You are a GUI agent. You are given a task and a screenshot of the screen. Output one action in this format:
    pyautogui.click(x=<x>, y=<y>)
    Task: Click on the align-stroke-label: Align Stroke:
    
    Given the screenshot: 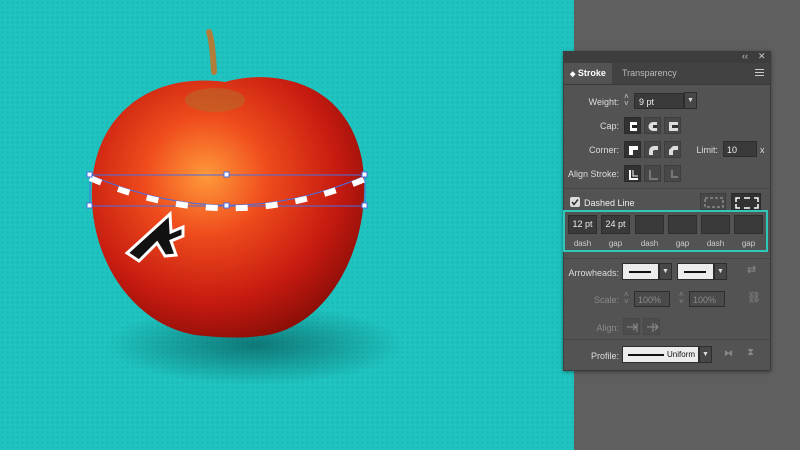 What is the action you would take?
    pyautogui.click(x=593, y=174)
    